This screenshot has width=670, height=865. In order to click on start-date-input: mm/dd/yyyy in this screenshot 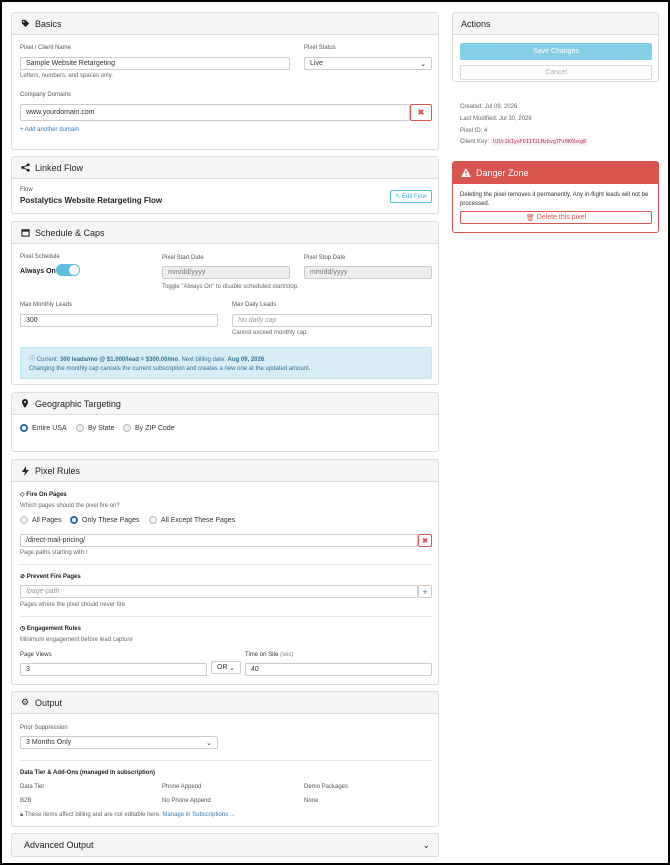, I will do `click(226, 272)`.